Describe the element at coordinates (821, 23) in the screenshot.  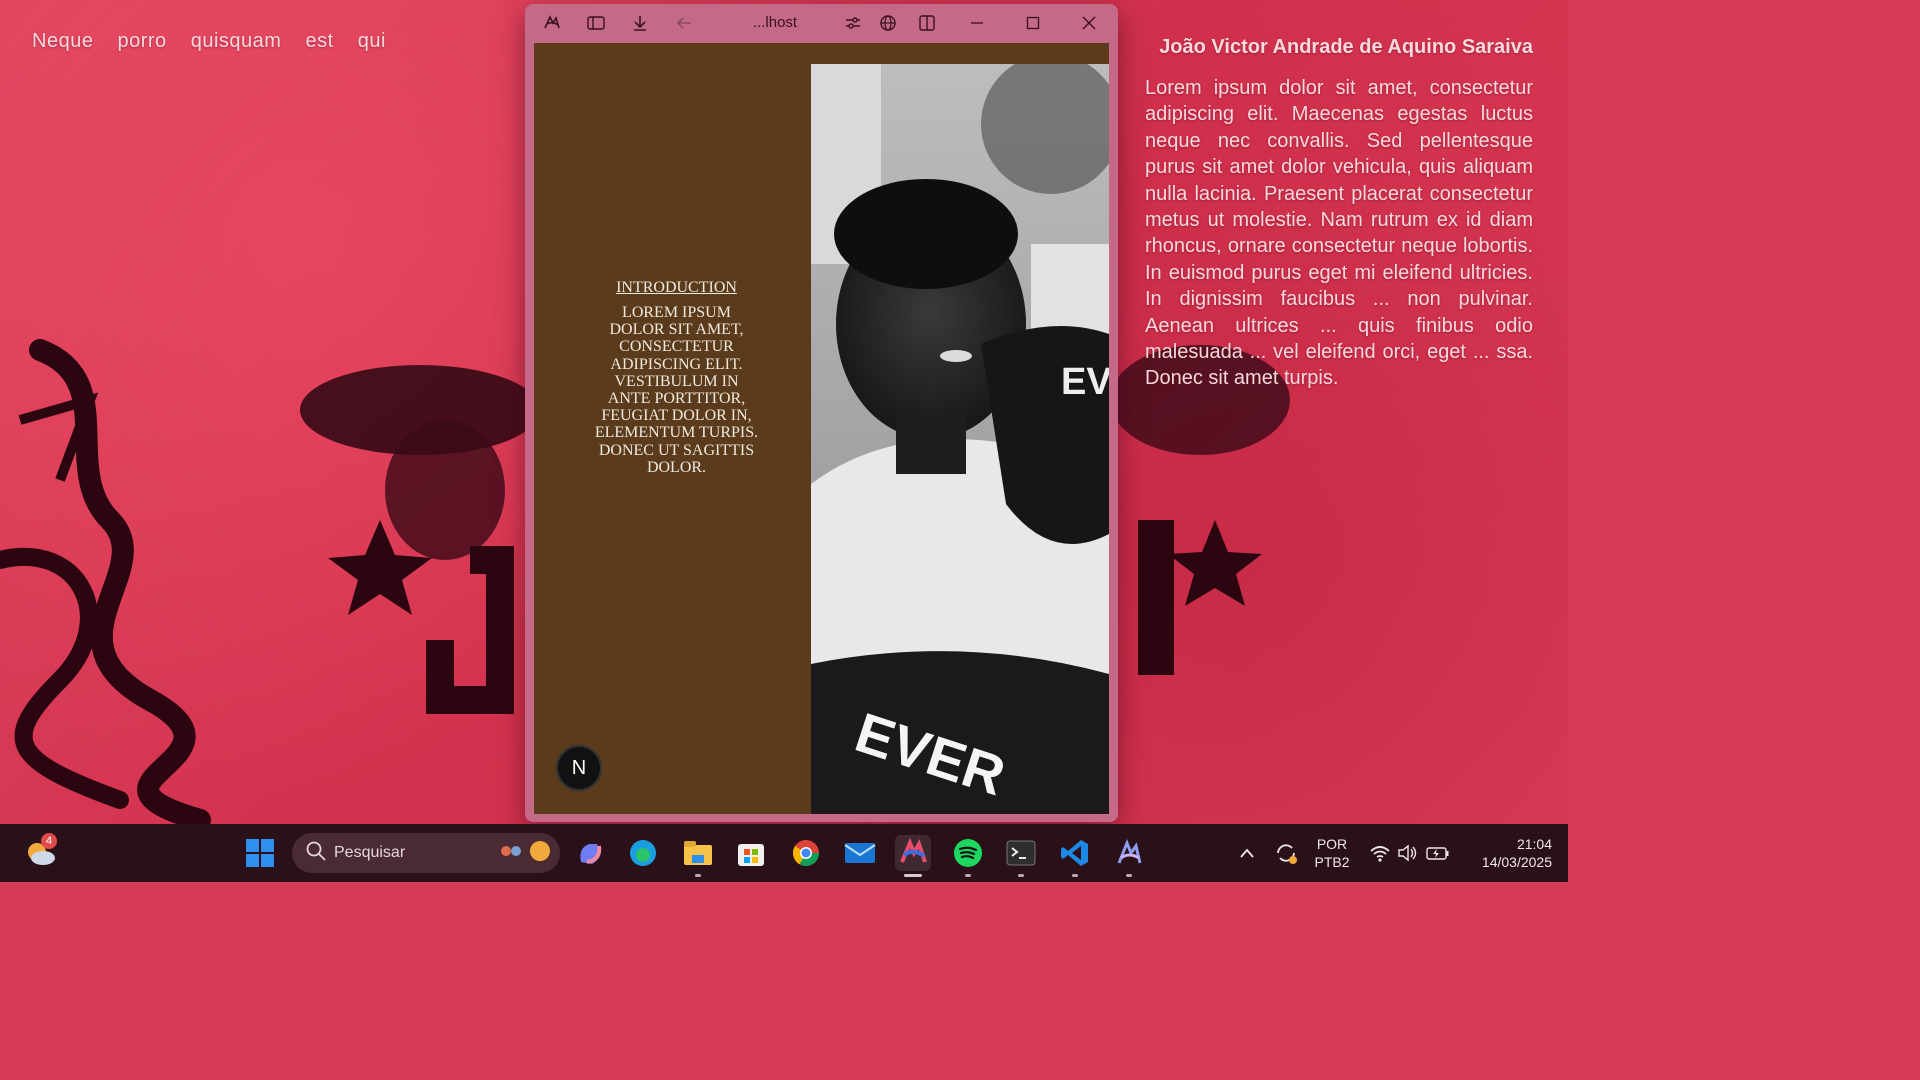
I see `title-bar: ...lhost` at that location.